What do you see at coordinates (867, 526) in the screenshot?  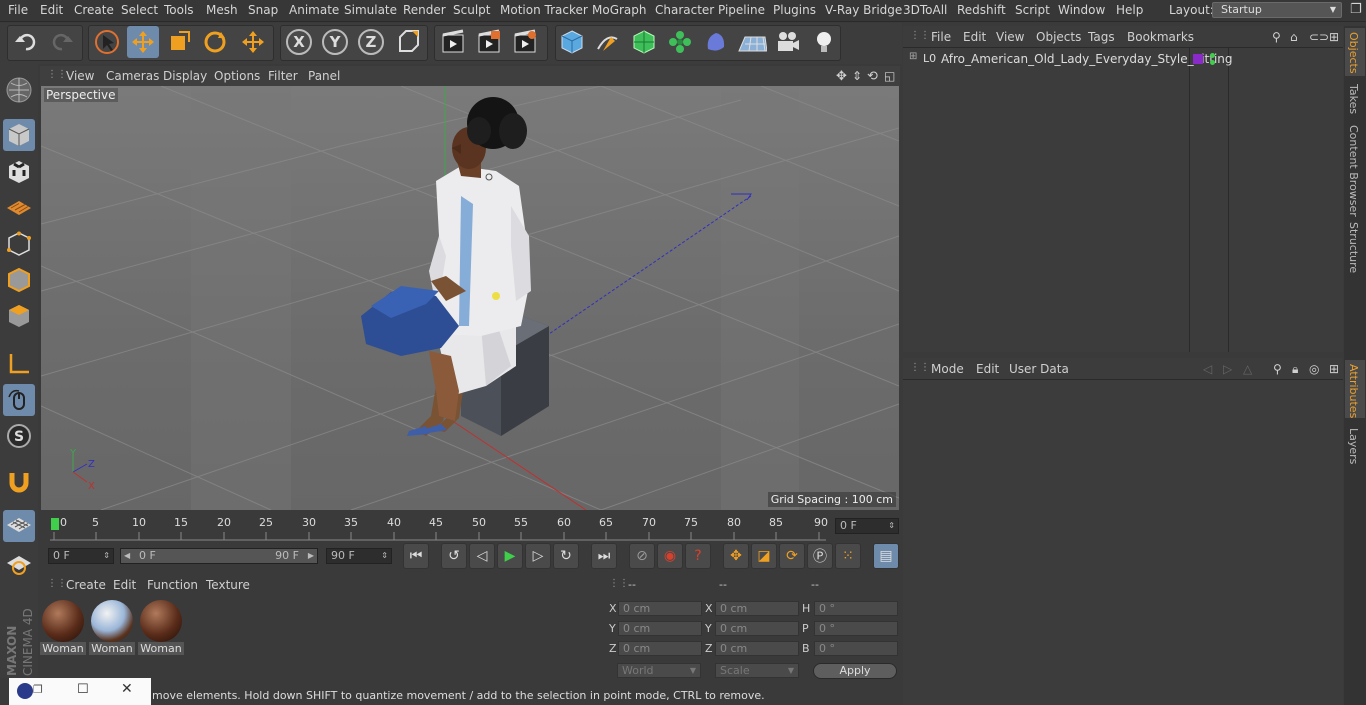 I see `current-frame-field: 0 F ⇕` at bounding box center [867, 526].